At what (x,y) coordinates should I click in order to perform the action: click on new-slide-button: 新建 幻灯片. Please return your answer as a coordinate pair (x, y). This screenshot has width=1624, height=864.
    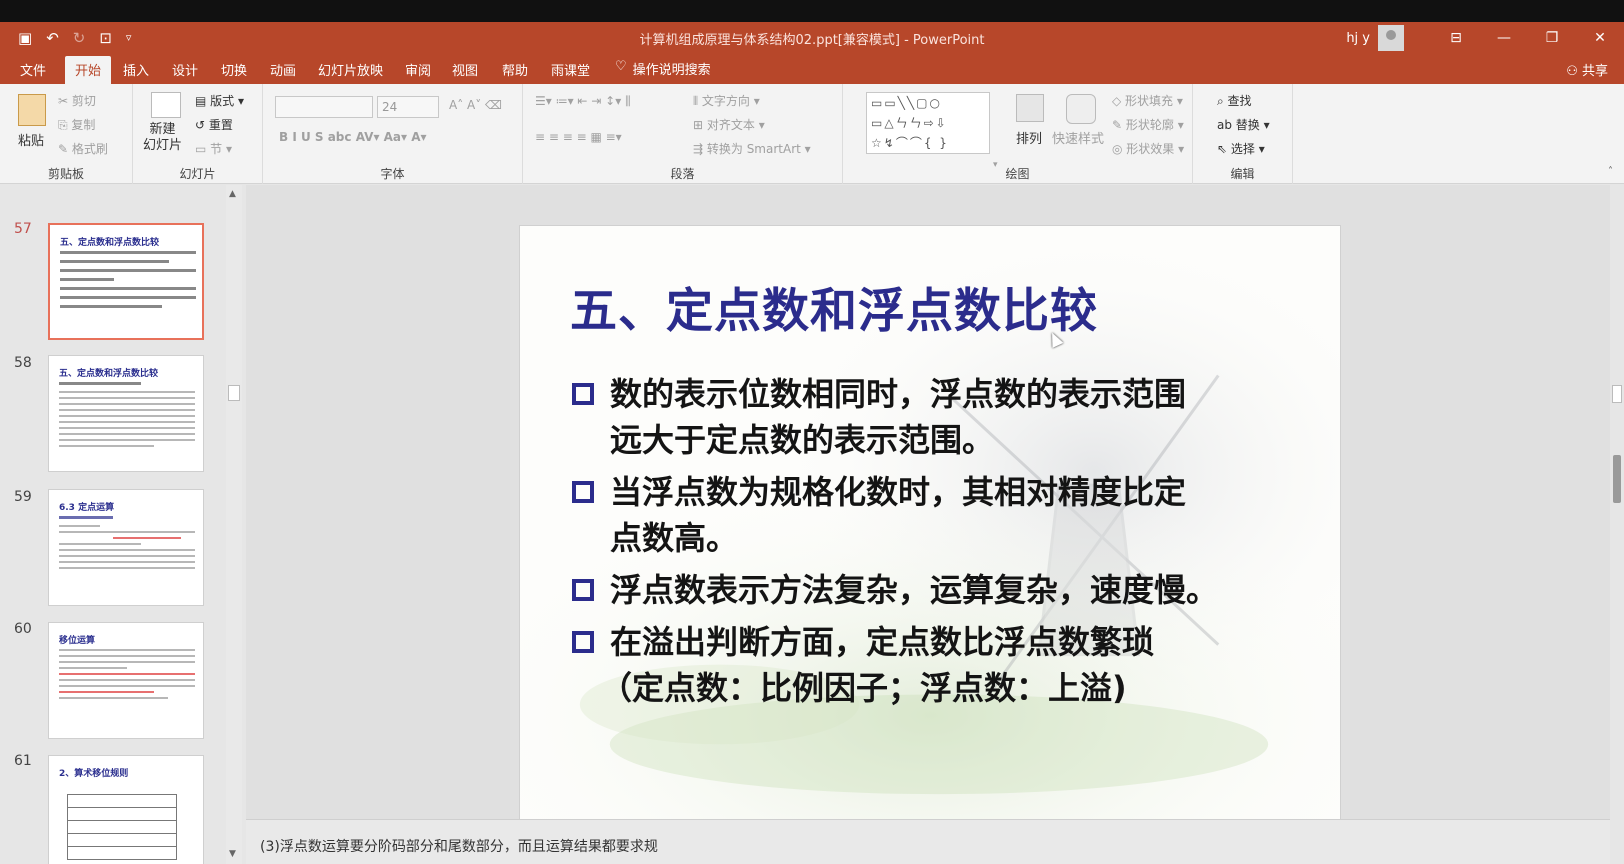
    Looking at the image, I should click on (162, 138).